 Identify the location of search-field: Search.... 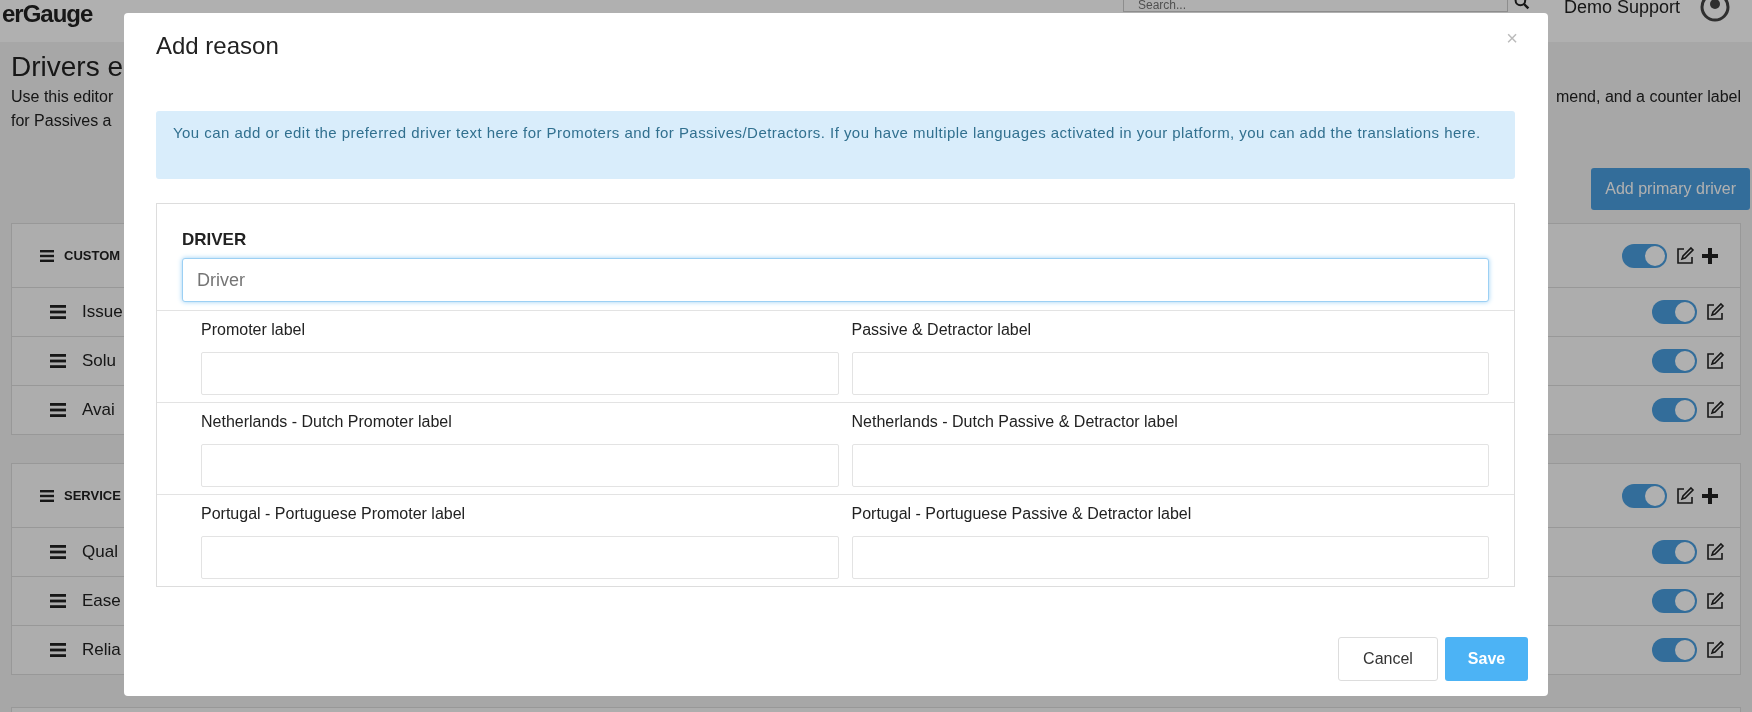
(1315, 6).